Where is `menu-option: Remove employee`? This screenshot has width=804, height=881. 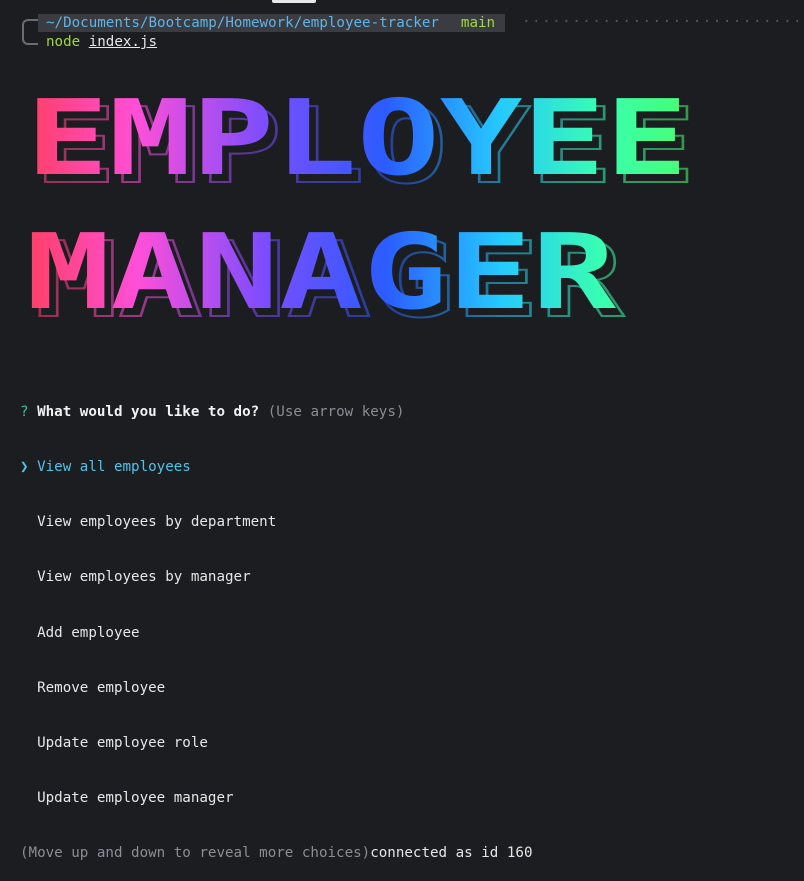
menu-option: Remove employee is located at coordinates (276, 688).